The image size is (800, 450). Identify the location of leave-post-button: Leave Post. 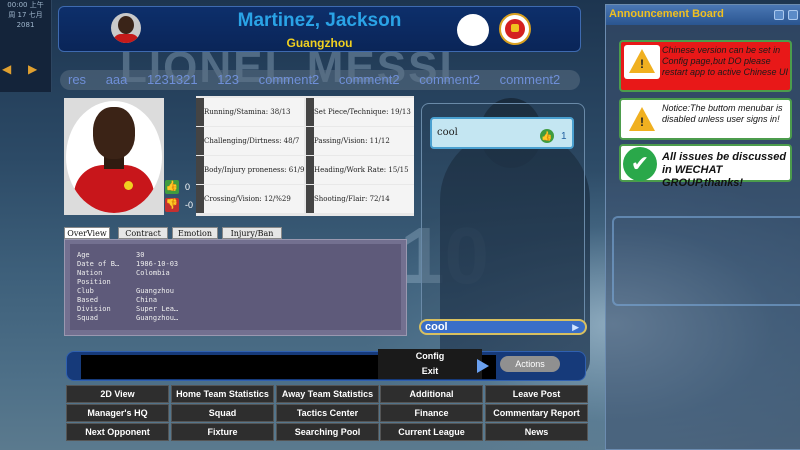
(536, 394).